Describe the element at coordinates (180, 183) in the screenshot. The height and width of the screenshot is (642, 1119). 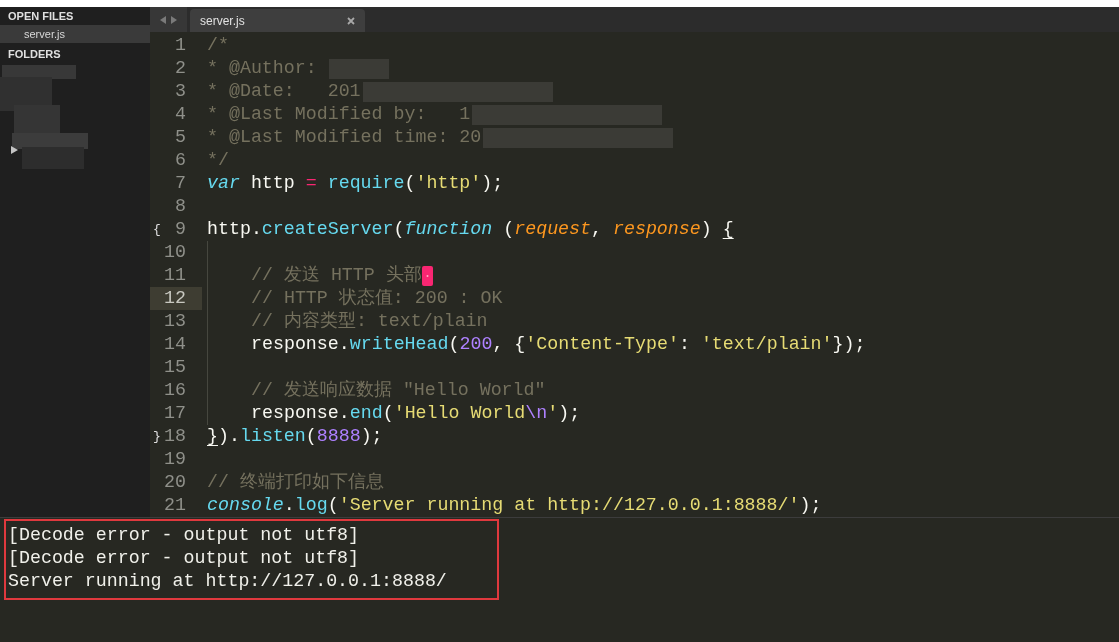
I see `line-number: 7` at that location.